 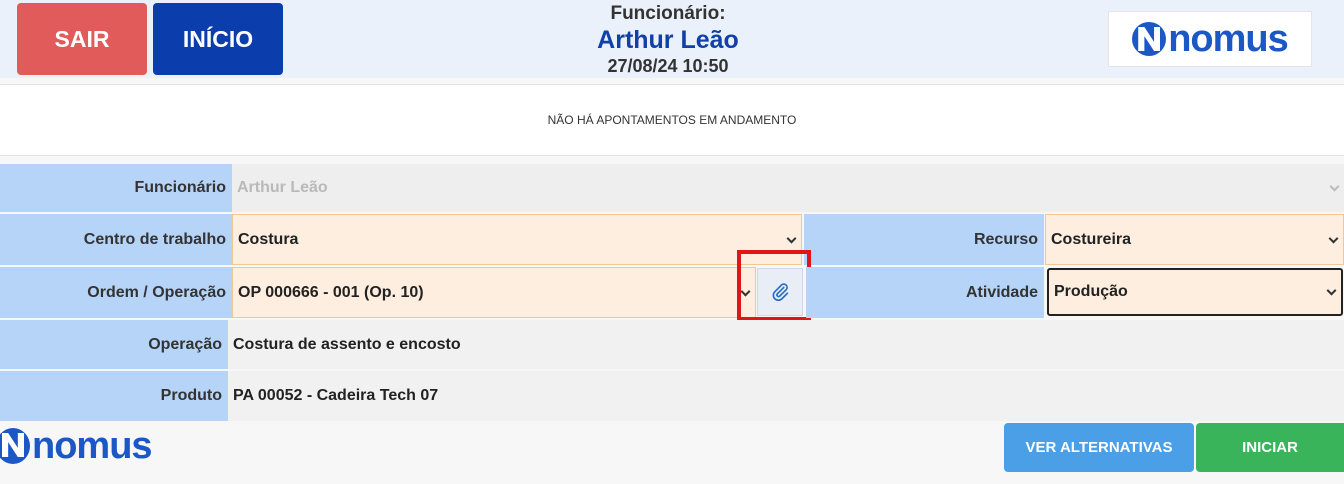 I want to click on highlight-box, so click(x=774, y=285).